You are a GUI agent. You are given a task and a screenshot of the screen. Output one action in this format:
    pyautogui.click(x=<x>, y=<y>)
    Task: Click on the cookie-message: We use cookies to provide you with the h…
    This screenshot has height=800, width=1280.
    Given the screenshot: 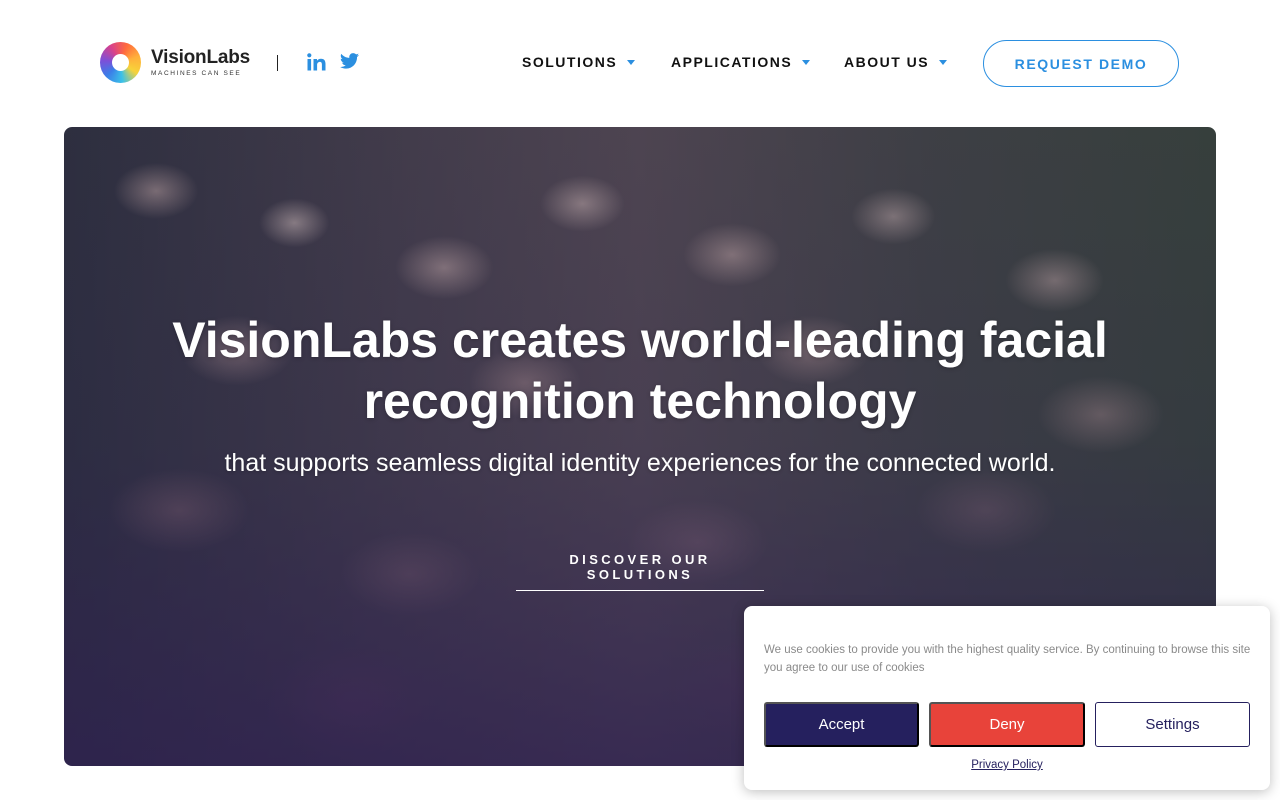 What is the action you would take?
    pyautogui.click(x=1007, y=659)
    